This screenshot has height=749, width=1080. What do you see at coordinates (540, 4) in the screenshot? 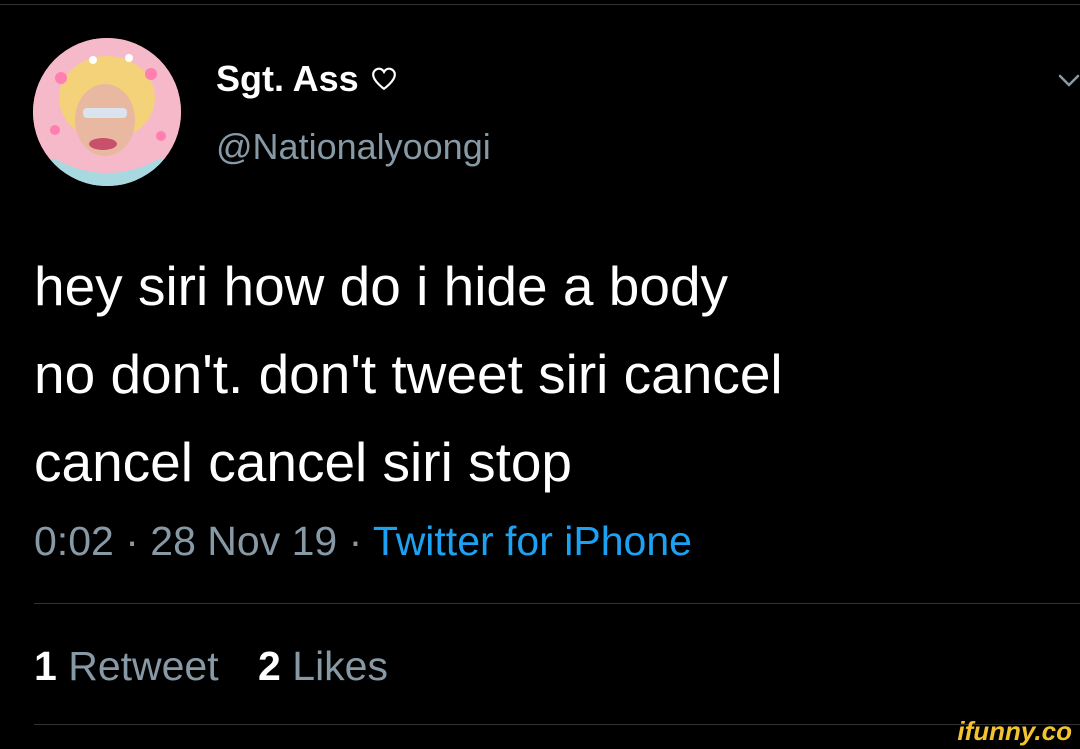
I see `top-divider` at bounding box center [540, 4].